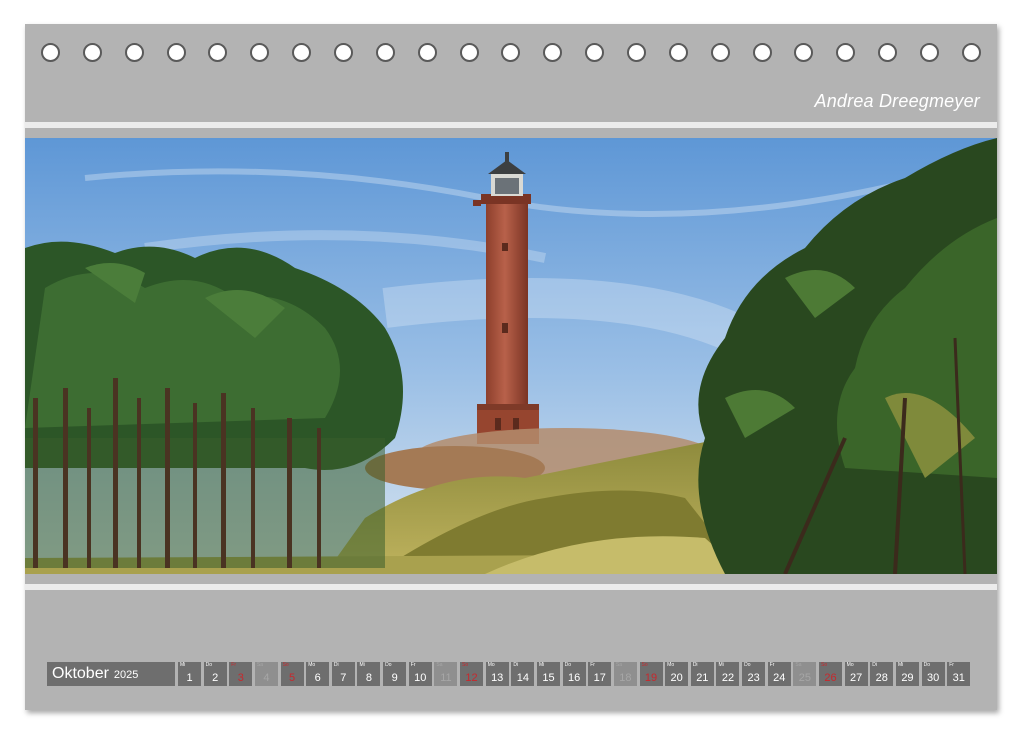 The height and width of the screenshot is (733, 1020). I want to click on day-number: 21, so click(702, 678).